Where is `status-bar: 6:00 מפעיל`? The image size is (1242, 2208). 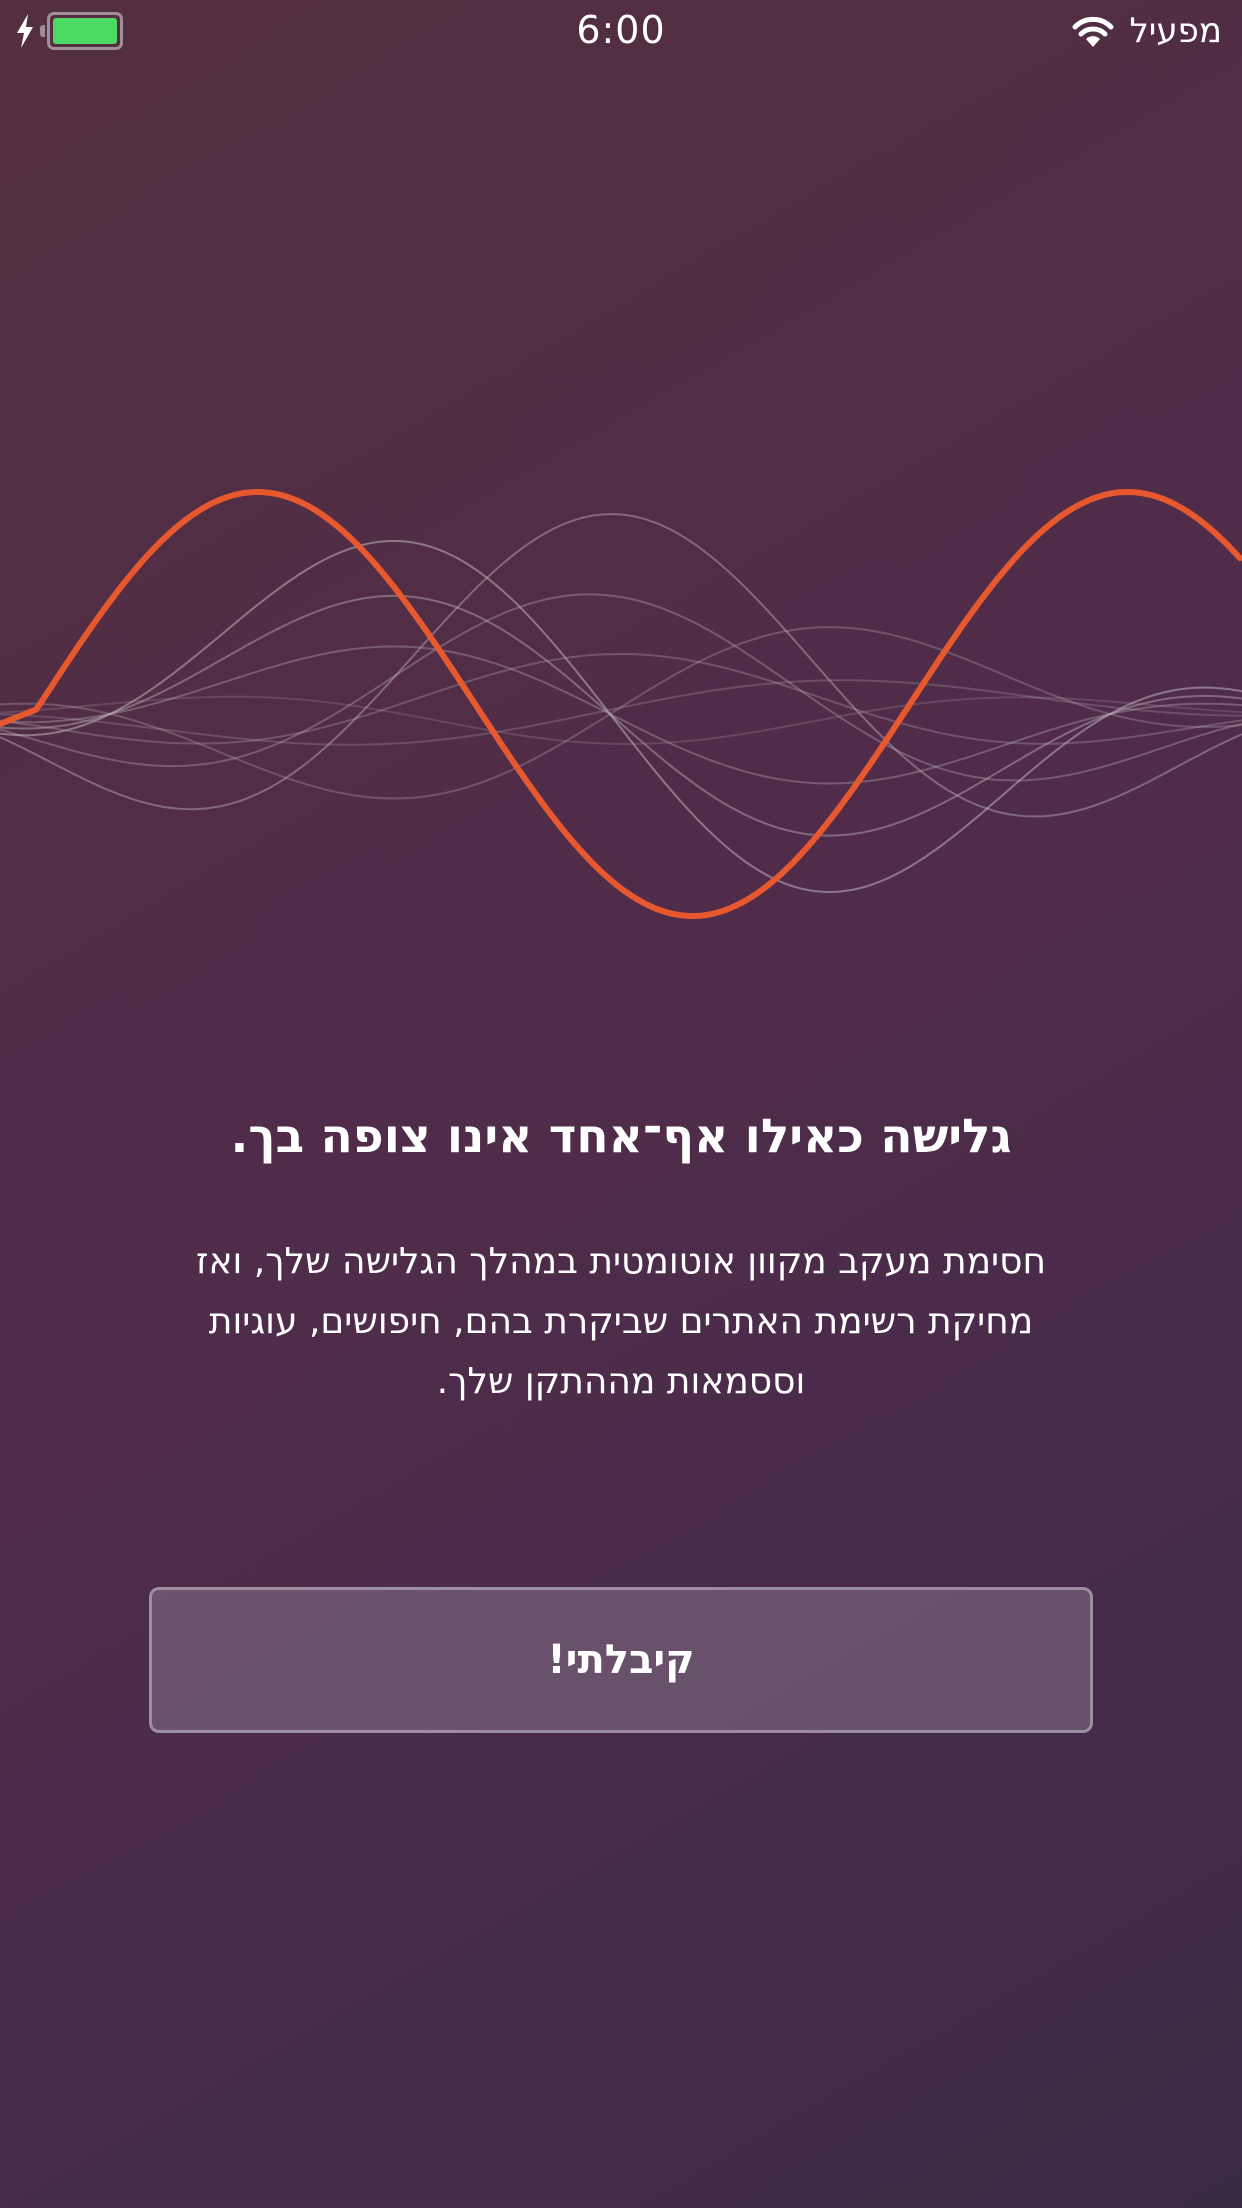
status-bar: 6:00 מפעיל is located at coordinates (621, 33).